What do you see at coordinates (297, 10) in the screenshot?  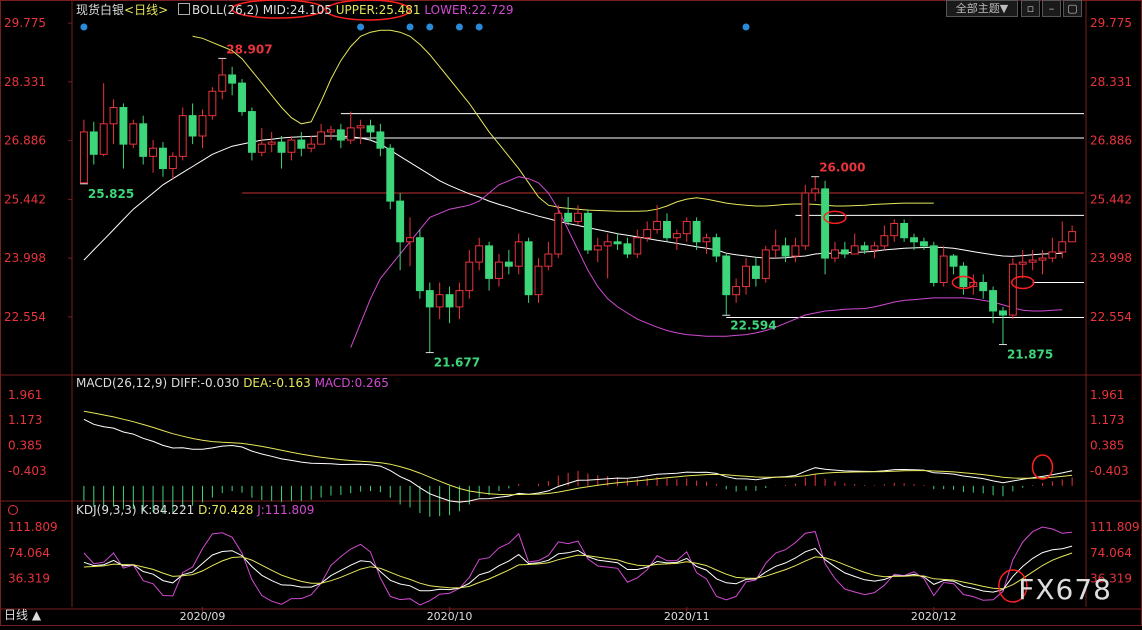 I see `boll-mid: MID:24.105` at bounding box center [297, 10].